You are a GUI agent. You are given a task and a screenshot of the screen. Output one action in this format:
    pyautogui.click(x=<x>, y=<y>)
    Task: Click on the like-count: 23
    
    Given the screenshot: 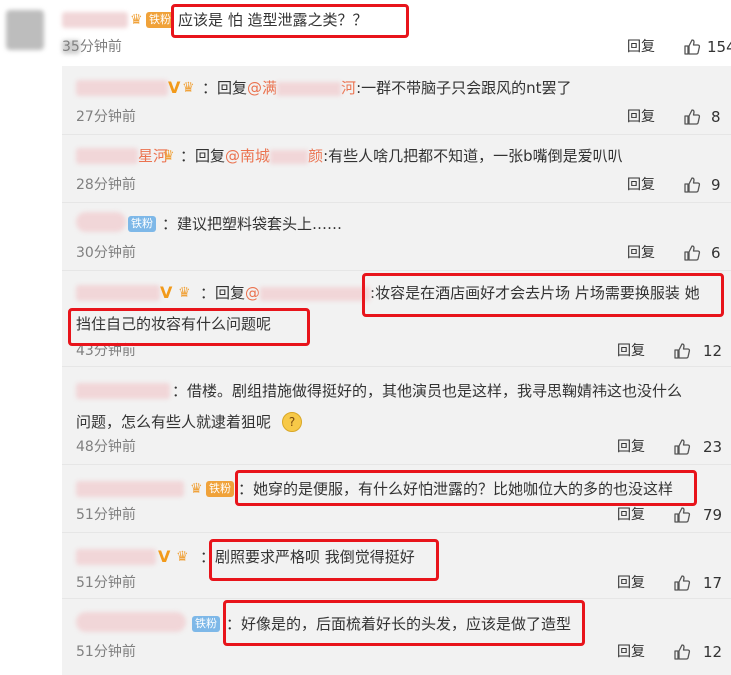 What is the action you would take?
    pyautogui.click(x=713, y=447)
    